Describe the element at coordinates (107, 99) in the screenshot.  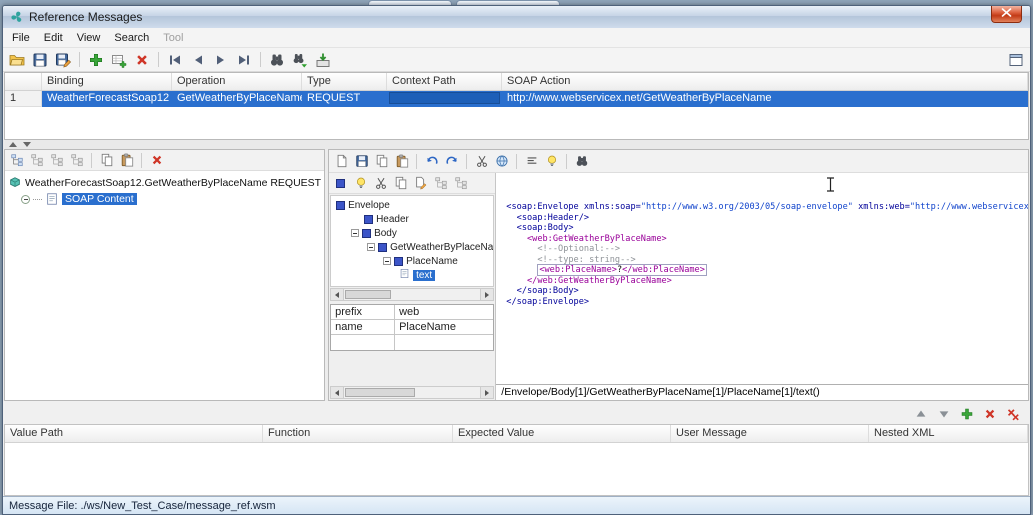
I see `cell-binding: WeatherForecastSoap12` at that location.